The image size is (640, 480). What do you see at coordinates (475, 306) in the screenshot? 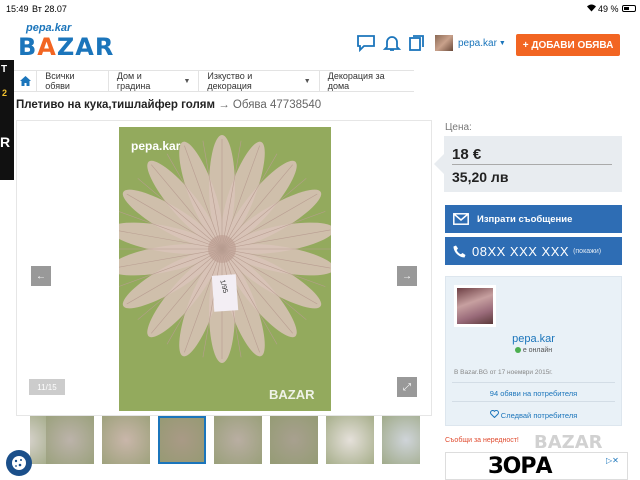
I see `seller-avatar` at bounding box center [475, 306].